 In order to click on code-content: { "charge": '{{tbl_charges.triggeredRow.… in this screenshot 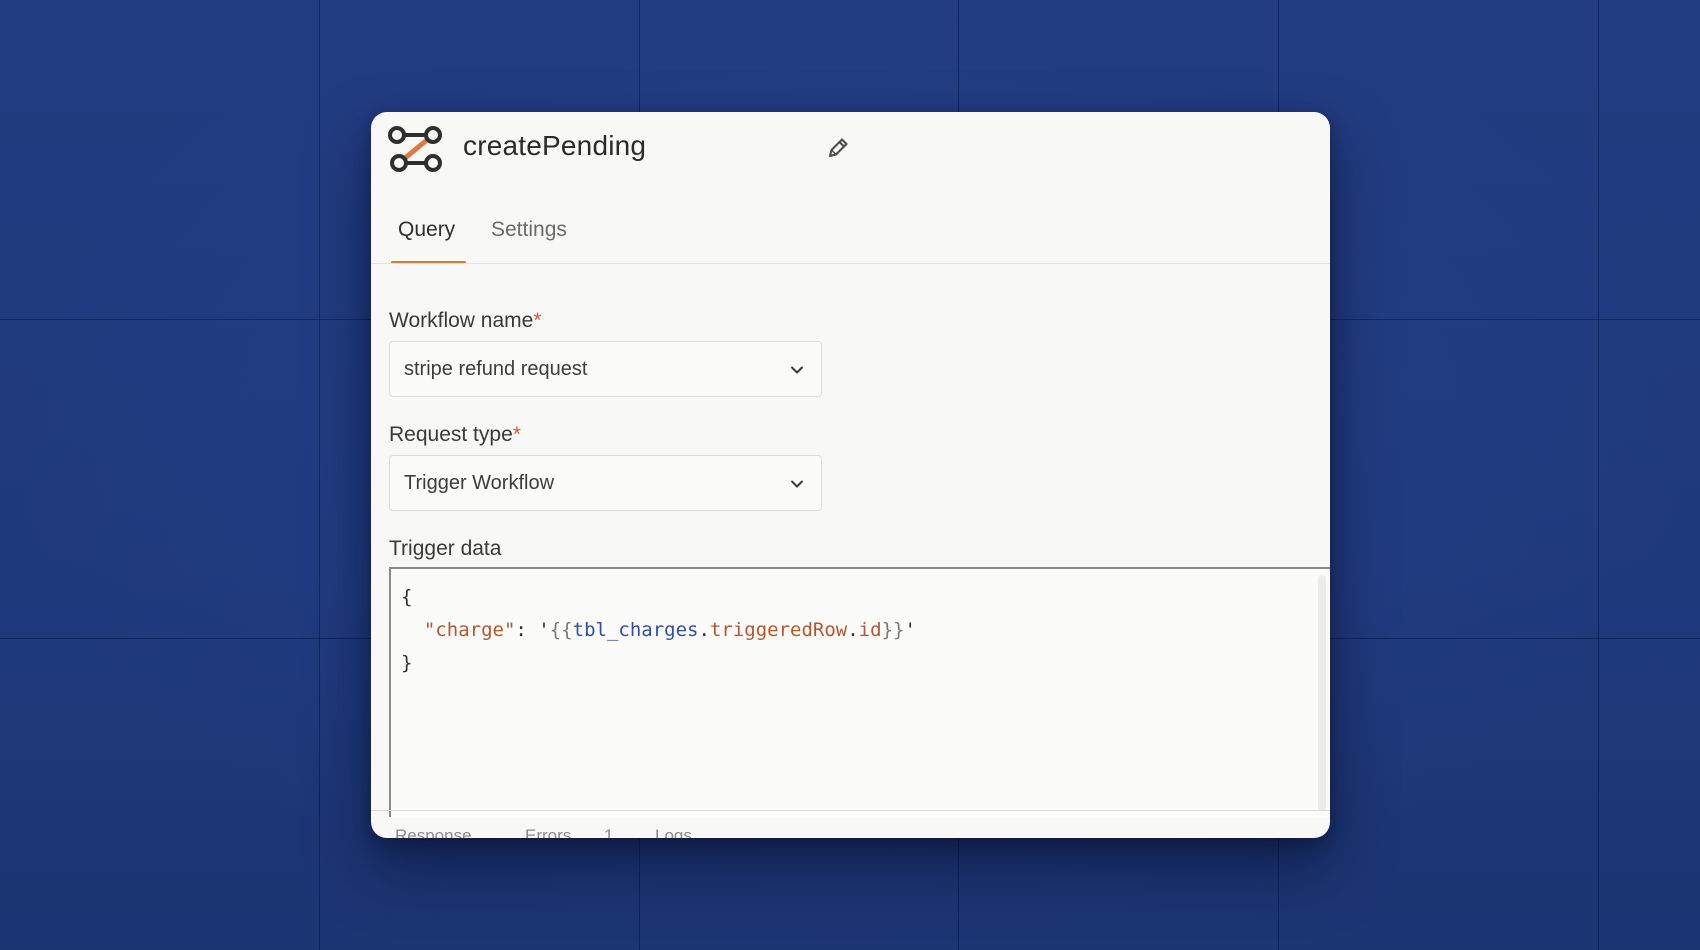, I will do `click(658, 630)`.